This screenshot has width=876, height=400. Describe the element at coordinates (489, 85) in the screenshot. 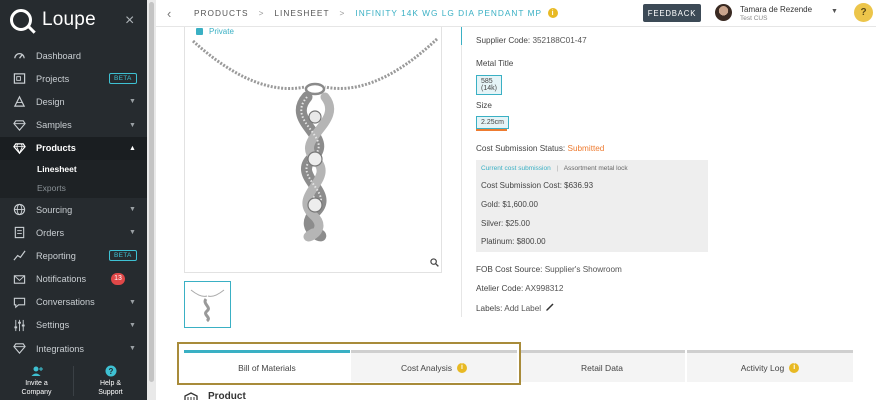

I see `metal-chip: 585 (14k)` at that location.